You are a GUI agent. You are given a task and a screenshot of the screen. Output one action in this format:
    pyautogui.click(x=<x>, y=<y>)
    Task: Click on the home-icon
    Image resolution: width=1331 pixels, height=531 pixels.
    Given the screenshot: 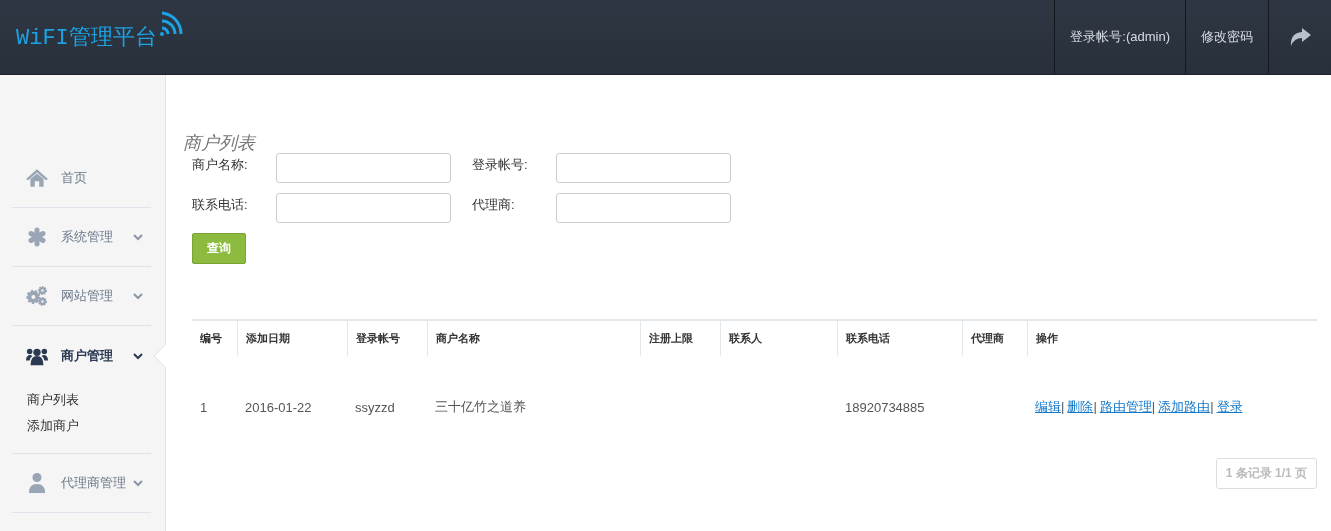 What is the action you would take?
    pyautogui.click(x=37, y=178)
    